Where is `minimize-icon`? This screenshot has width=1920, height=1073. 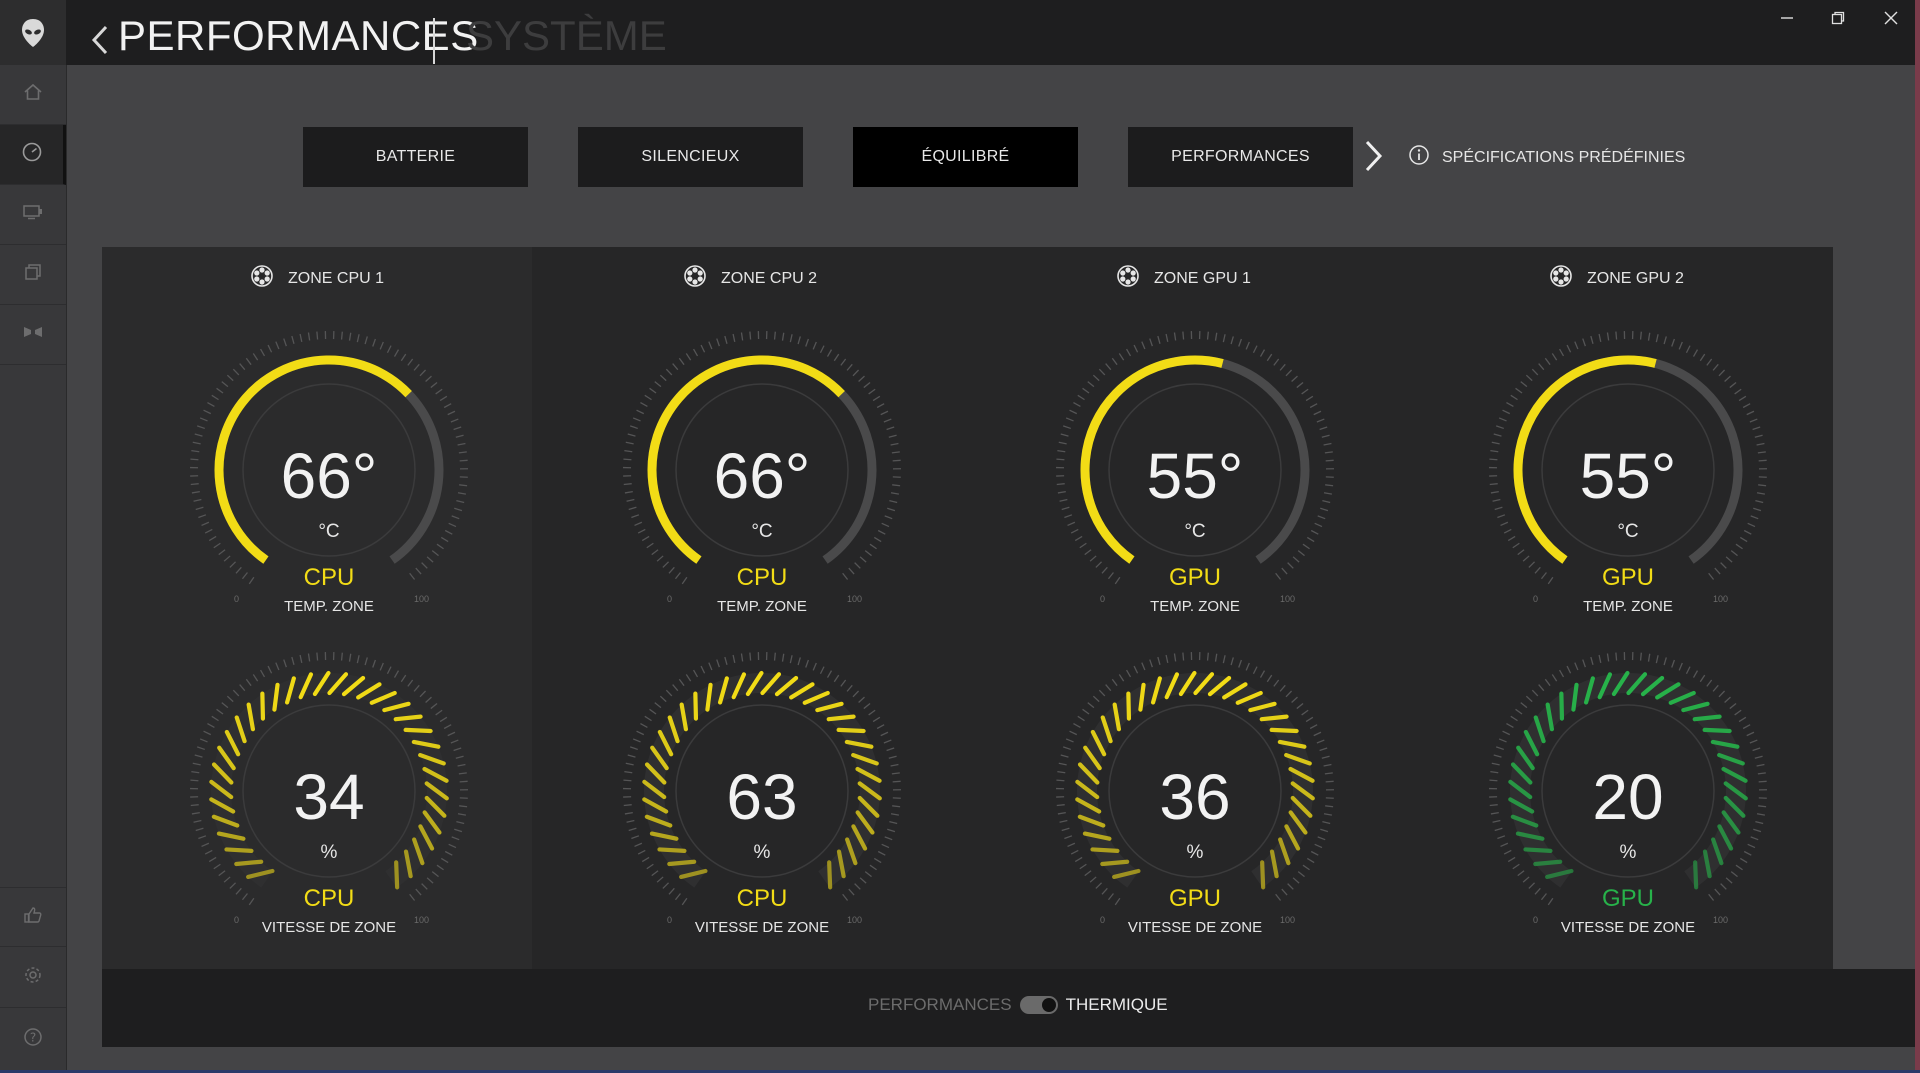 minimize-icon is located at coordinates (1787, 18).